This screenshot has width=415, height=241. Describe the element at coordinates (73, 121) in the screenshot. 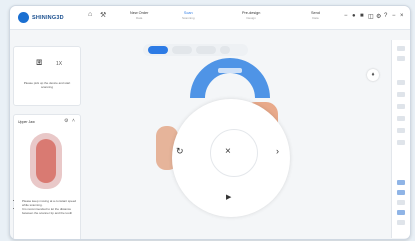

I see `collapse-icon: ˄` at that location.